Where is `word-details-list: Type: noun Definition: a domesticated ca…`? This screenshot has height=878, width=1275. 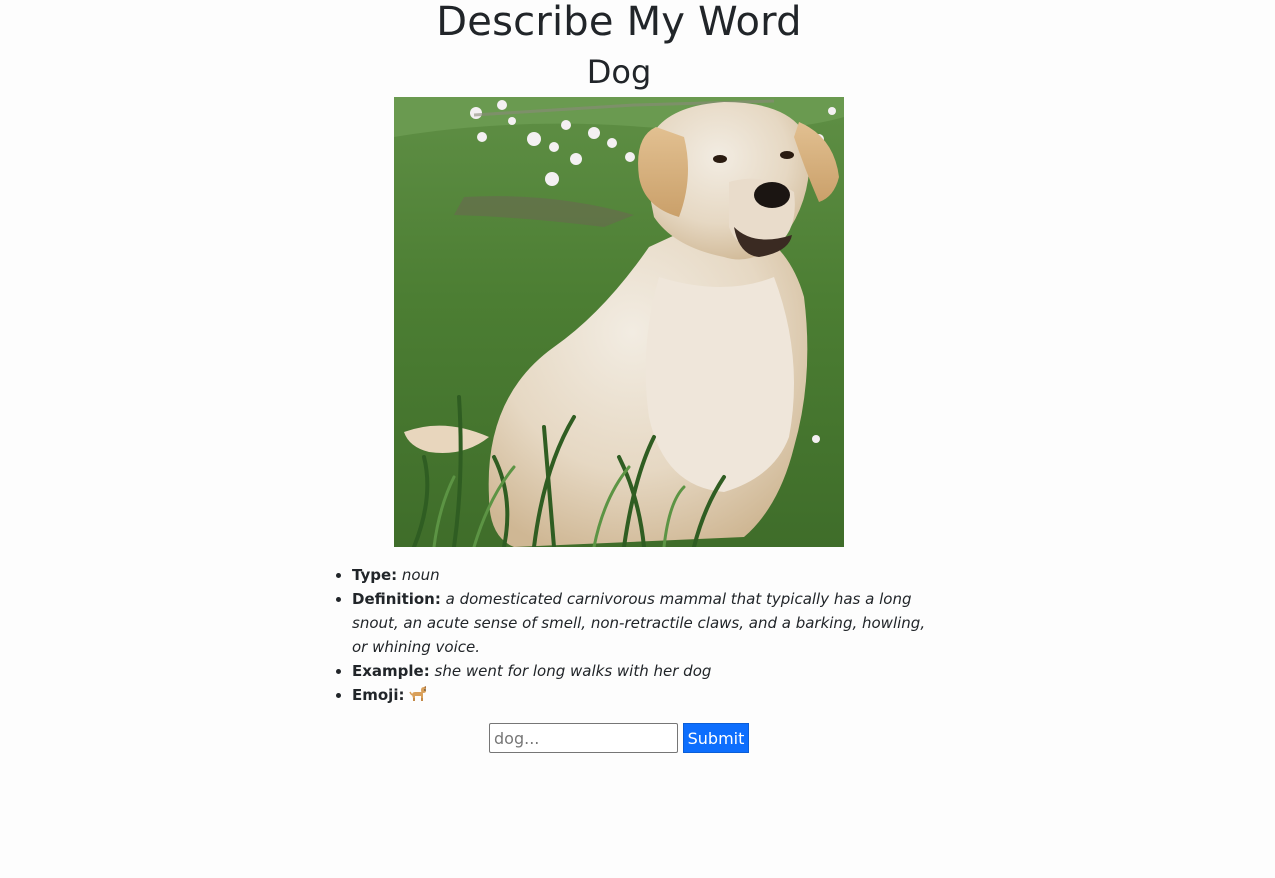
word-details-list: Type: noun Definition: a domesticated ca… is located at coordinates (638, 635).